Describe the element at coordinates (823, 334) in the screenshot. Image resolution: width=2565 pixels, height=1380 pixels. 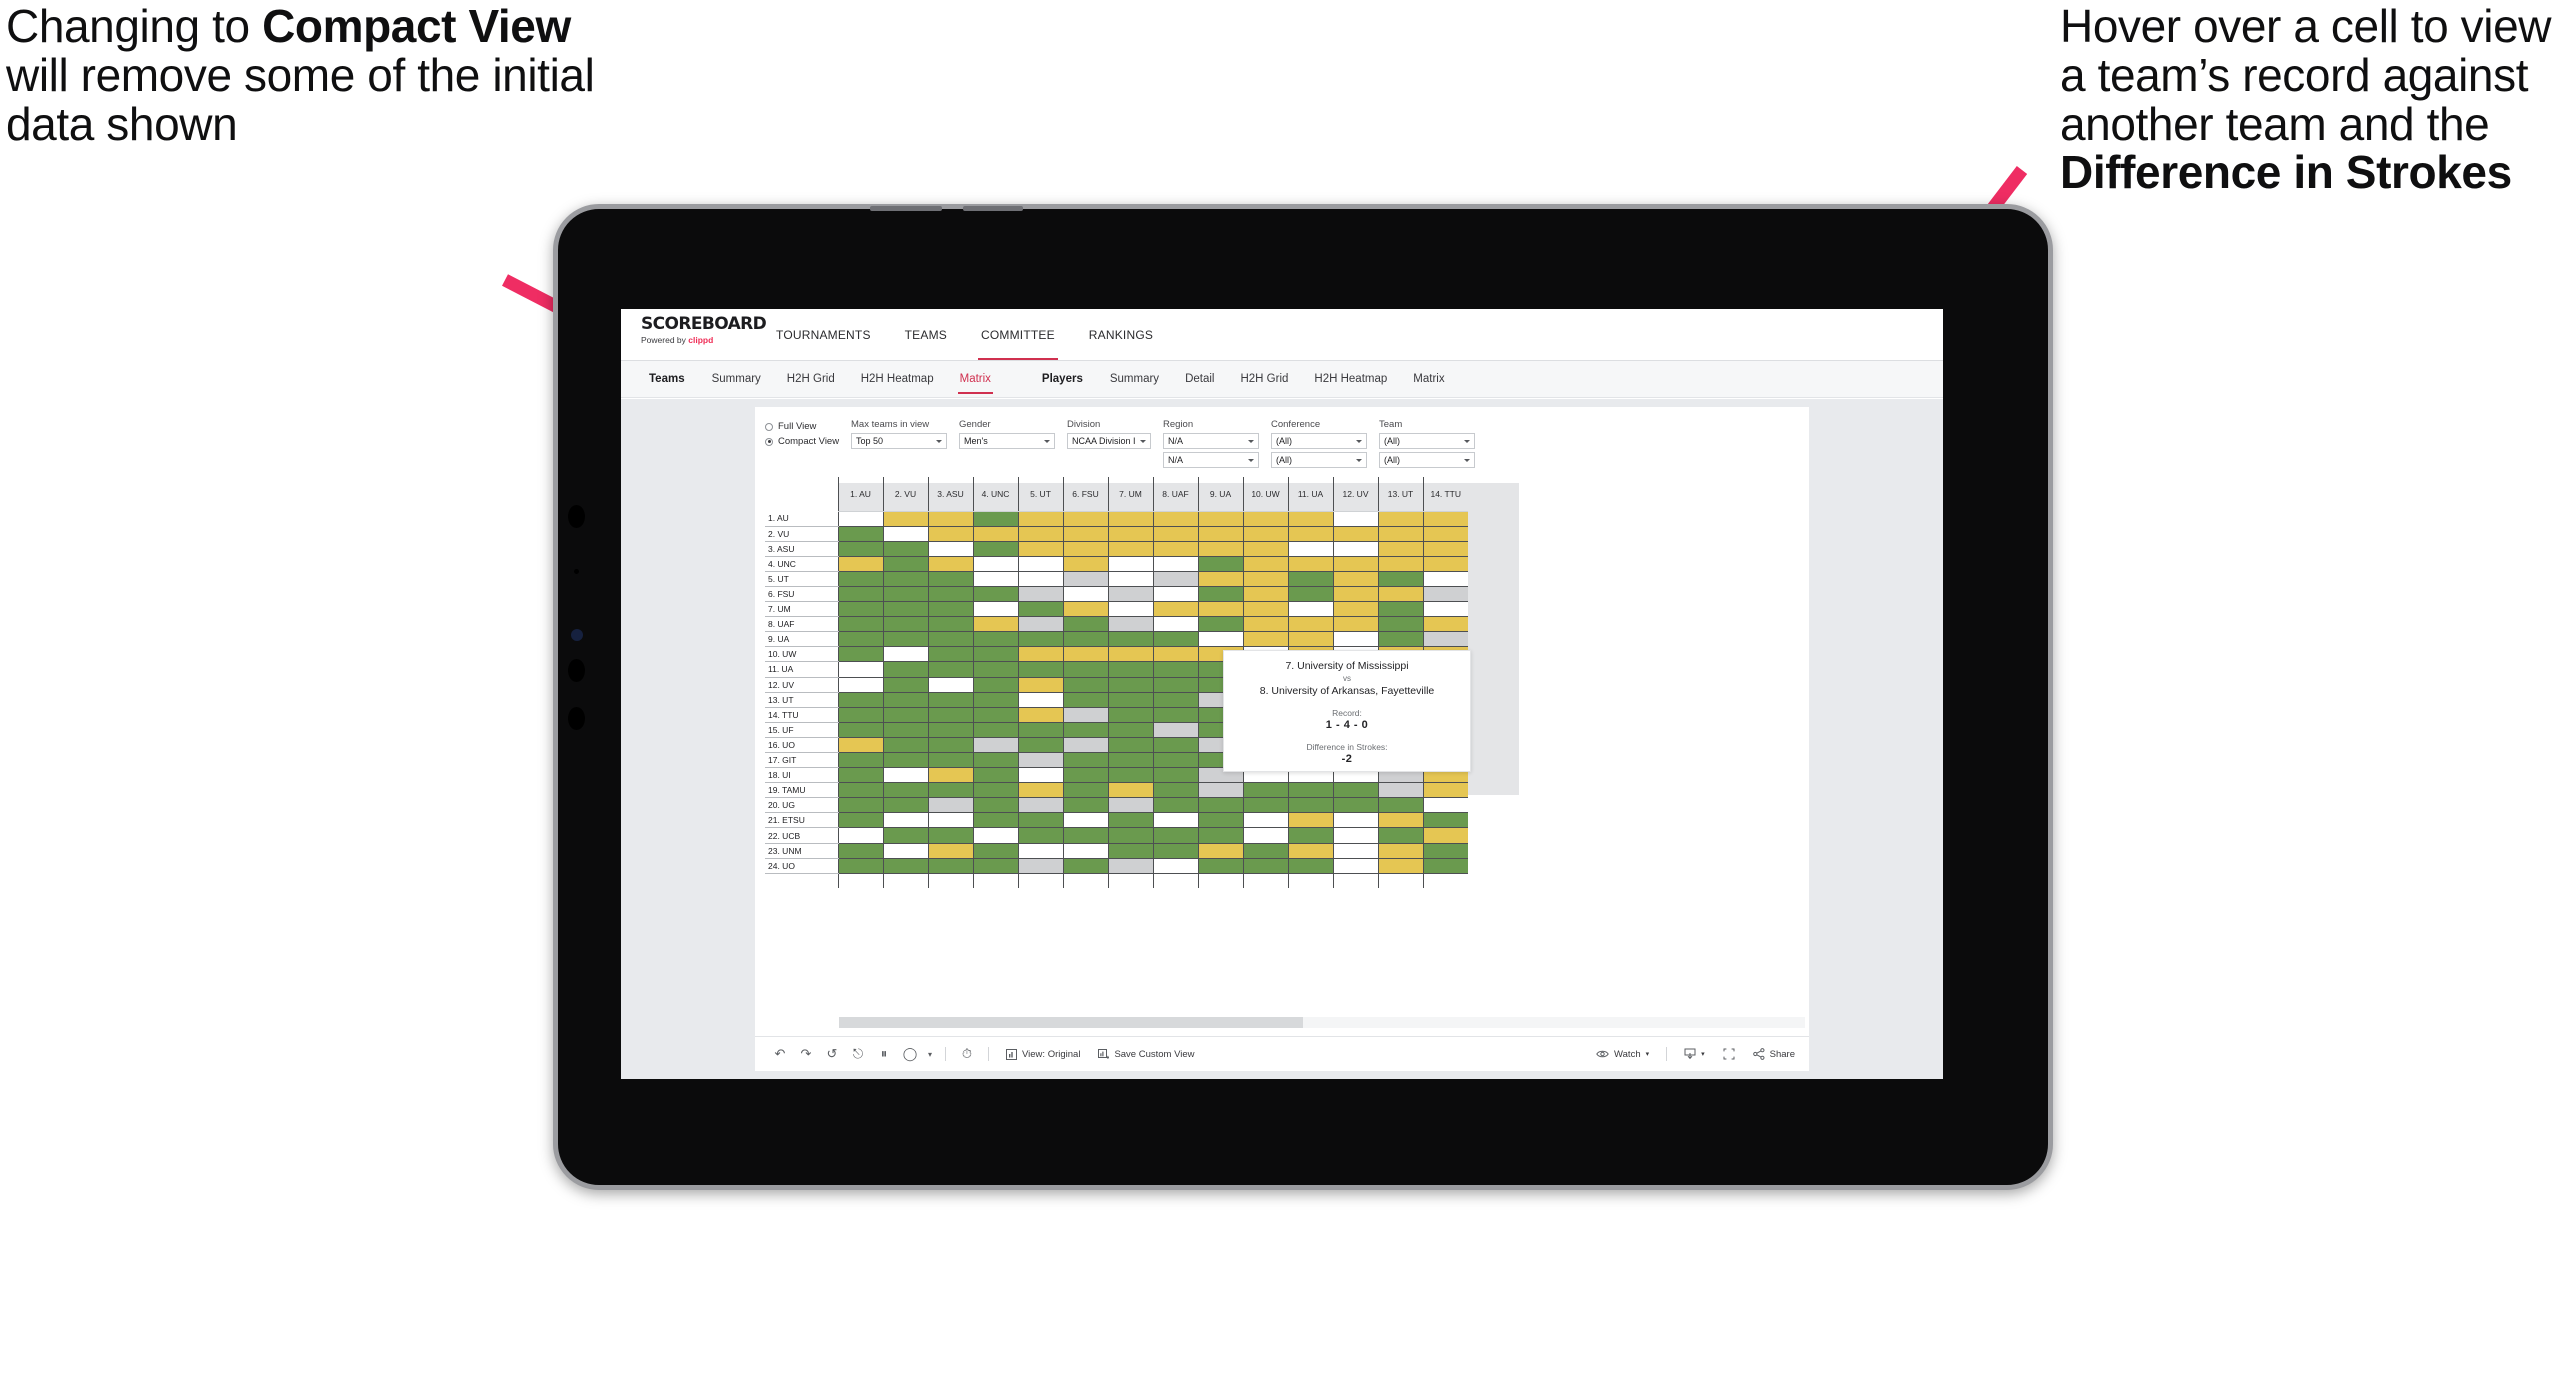
I see `nav-item-tournaments: TOURNAMENTS` at that location.